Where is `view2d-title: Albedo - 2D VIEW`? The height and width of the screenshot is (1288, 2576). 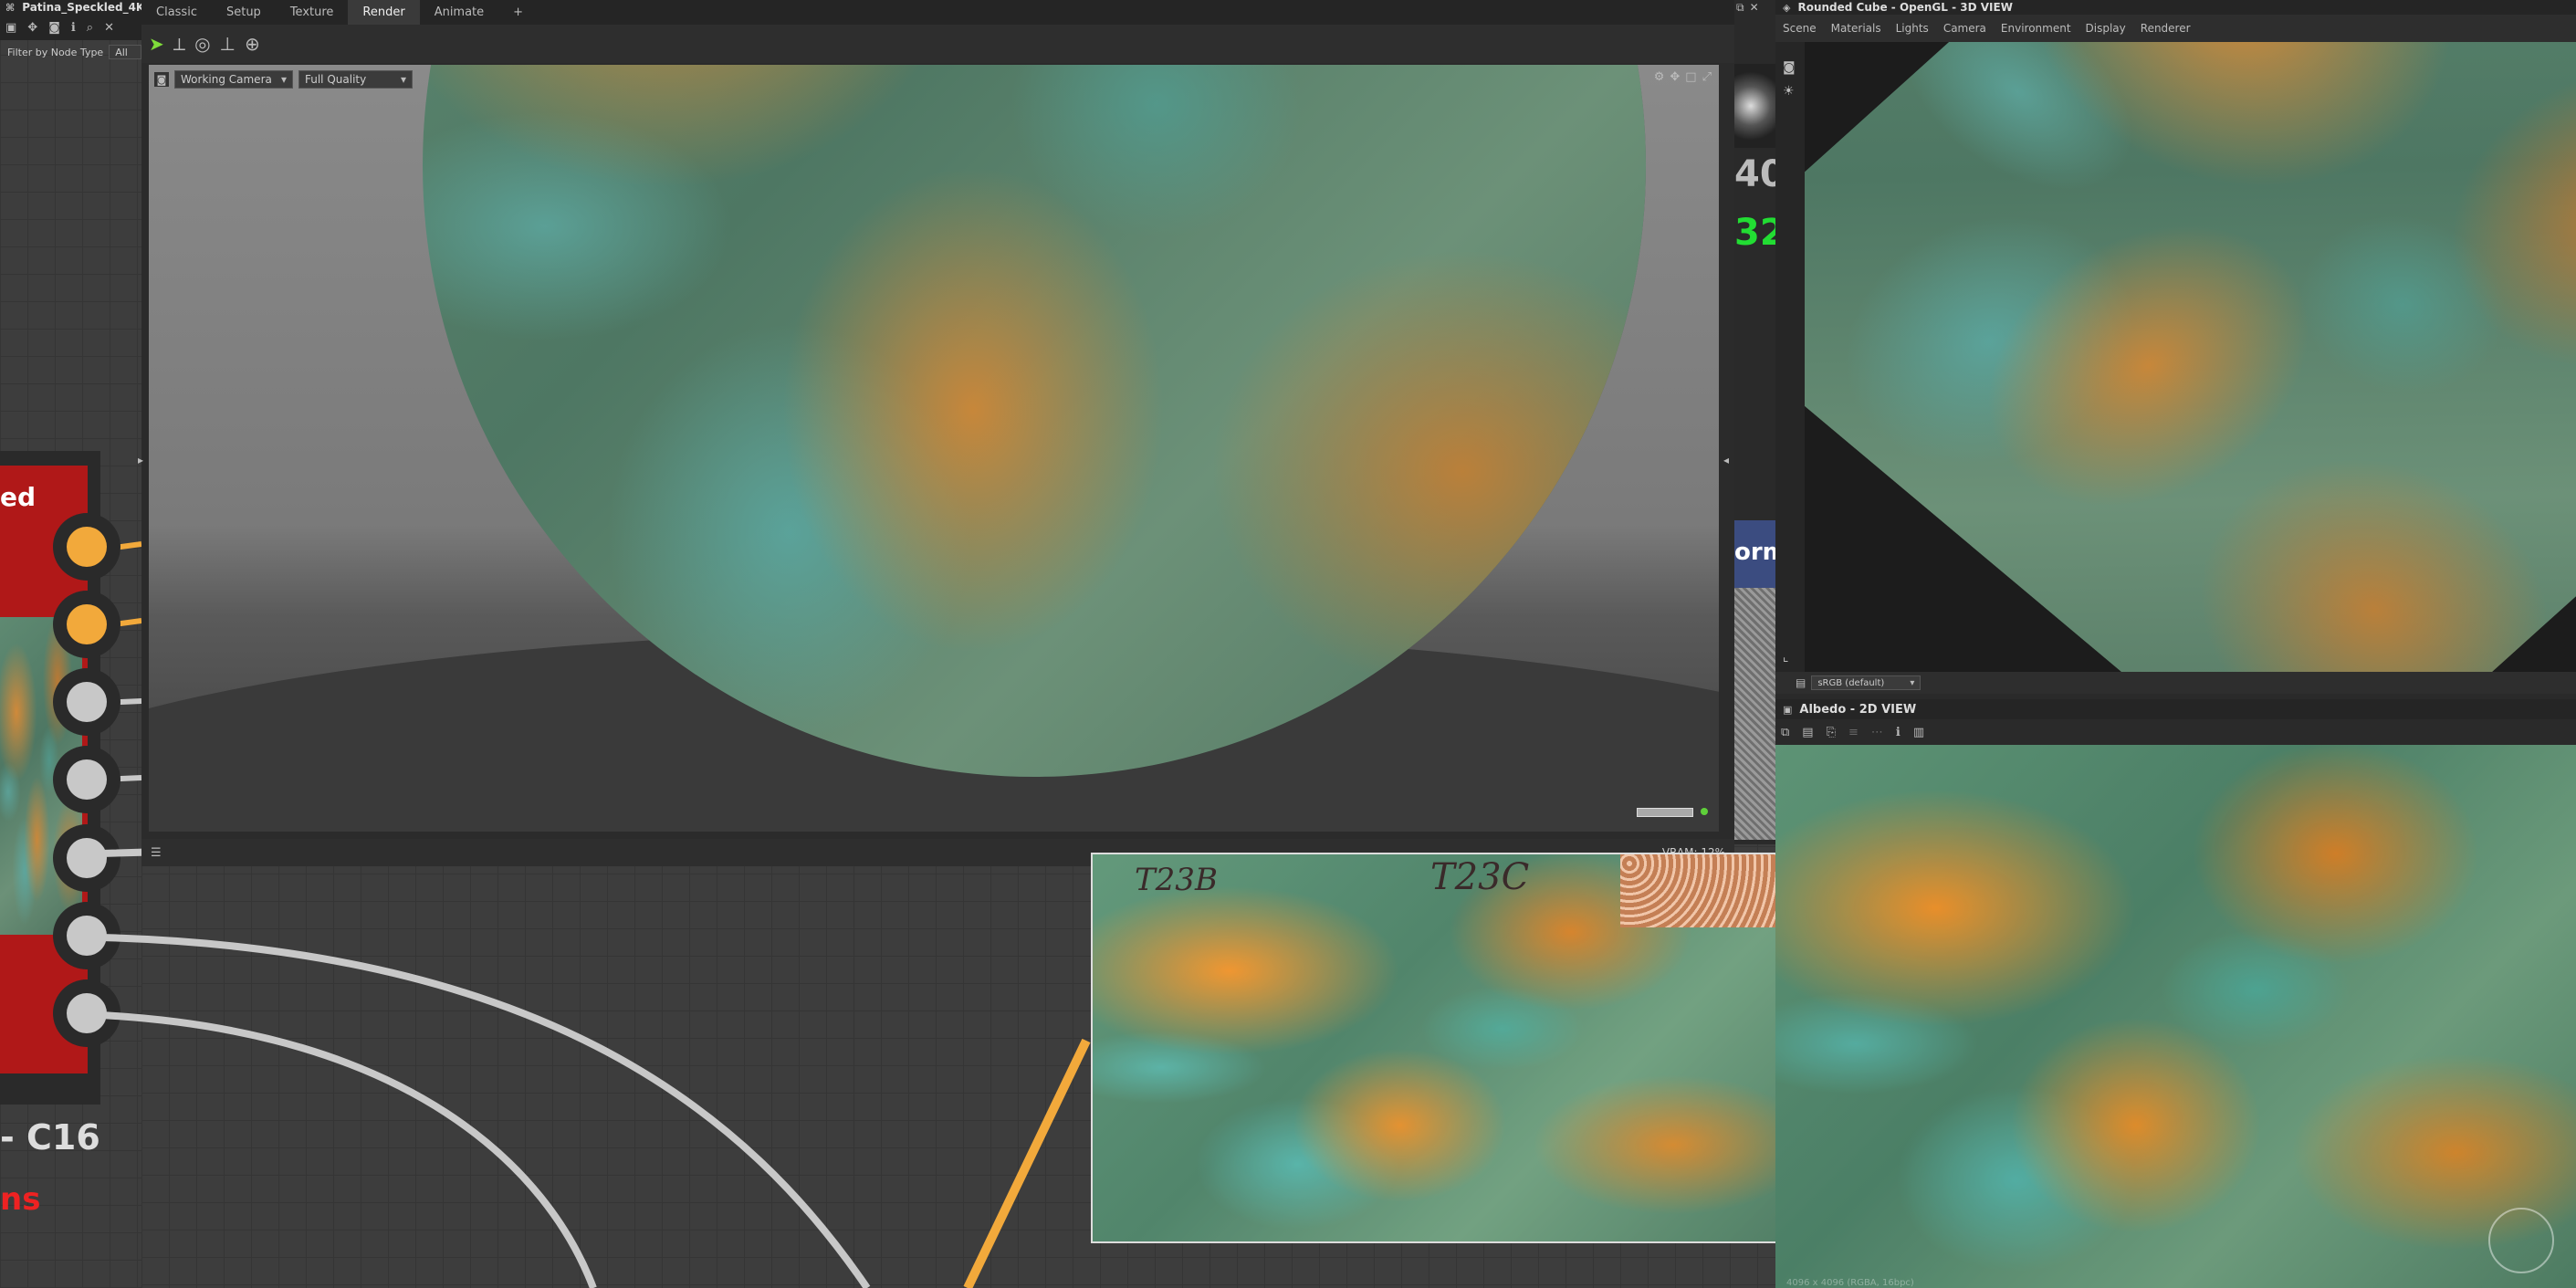
view2d-title: Albedo - 2D VIEW is located at coordinates (1858, 709).